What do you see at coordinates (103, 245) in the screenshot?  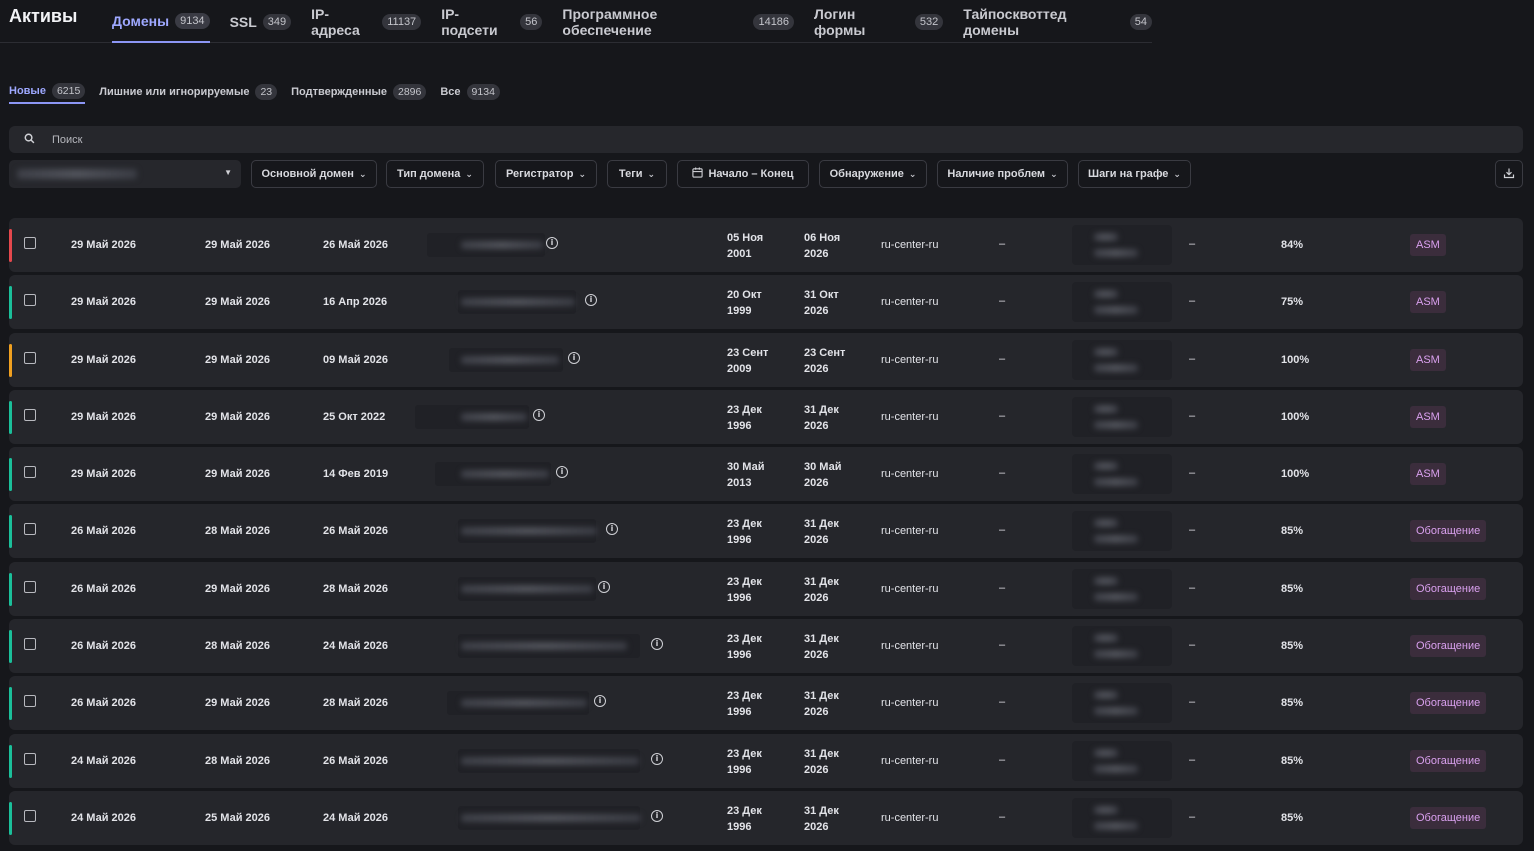 I see `first-seen-date: 29 Май 2026` at bounding box center [103, 245].